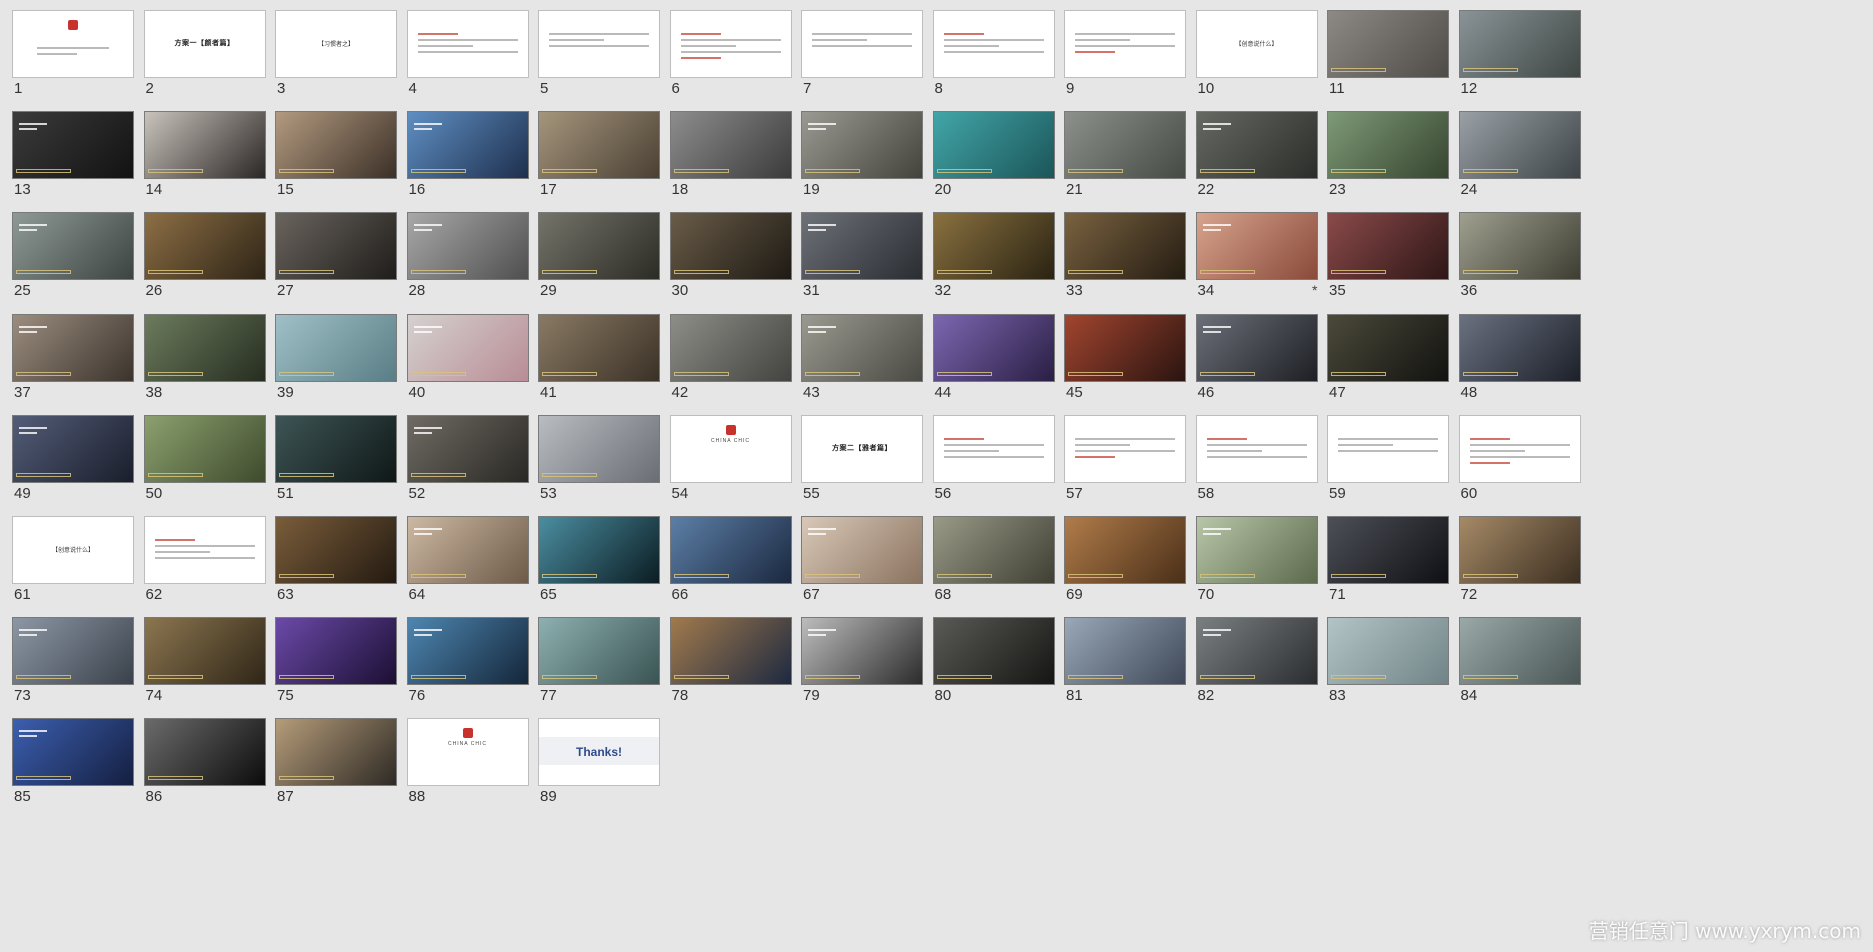  I want to click on slide-thumbnail-83: 83, so click(1389, 667).